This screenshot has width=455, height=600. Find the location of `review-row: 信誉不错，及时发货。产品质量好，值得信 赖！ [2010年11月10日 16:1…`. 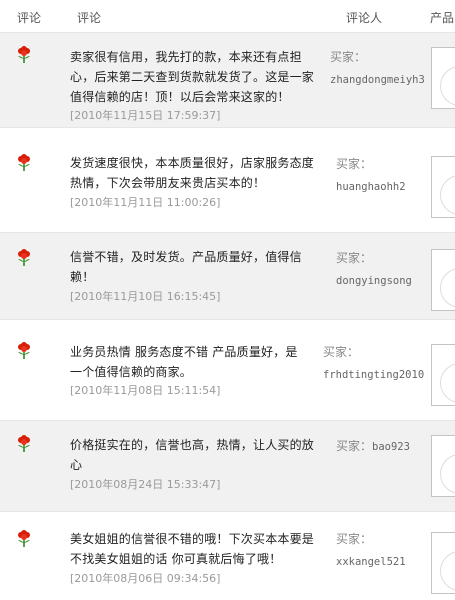

review-row: 信誉不错，及时发货。产品质量好，值得信 赖！ [2010年11月10日 16:1… is located at coordinates (227, 276).